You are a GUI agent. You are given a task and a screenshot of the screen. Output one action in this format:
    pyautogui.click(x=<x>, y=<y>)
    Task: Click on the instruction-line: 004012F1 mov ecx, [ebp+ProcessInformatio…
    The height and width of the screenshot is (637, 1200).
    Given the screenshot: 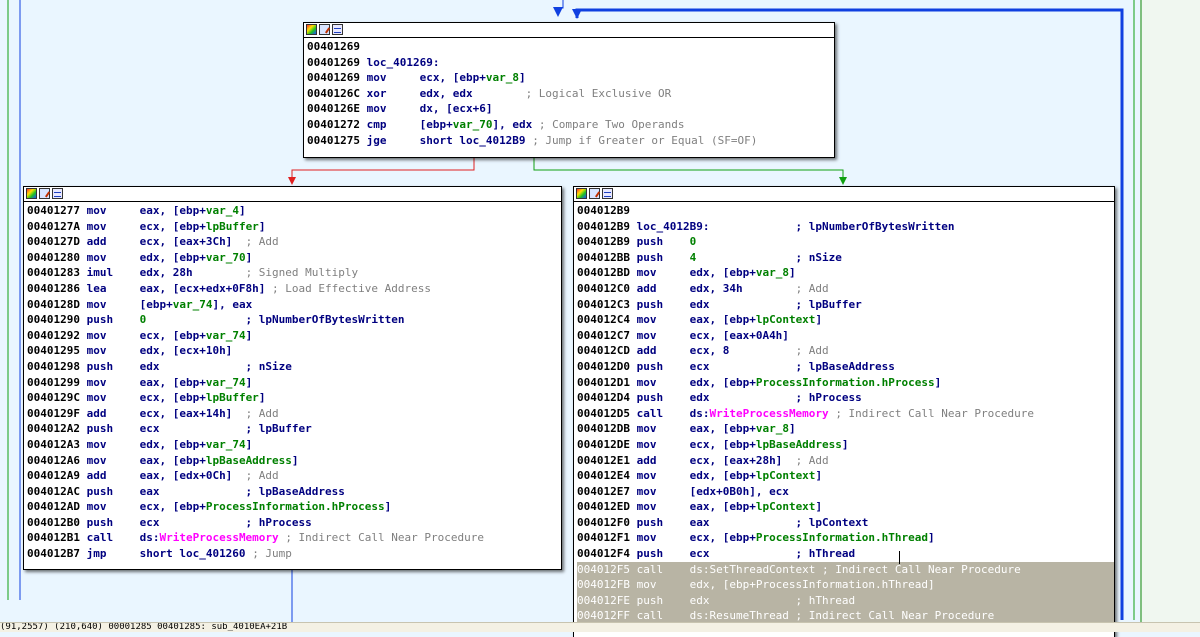 What is the action you would take?
    pyautogui.click(x=845, y=538)
    